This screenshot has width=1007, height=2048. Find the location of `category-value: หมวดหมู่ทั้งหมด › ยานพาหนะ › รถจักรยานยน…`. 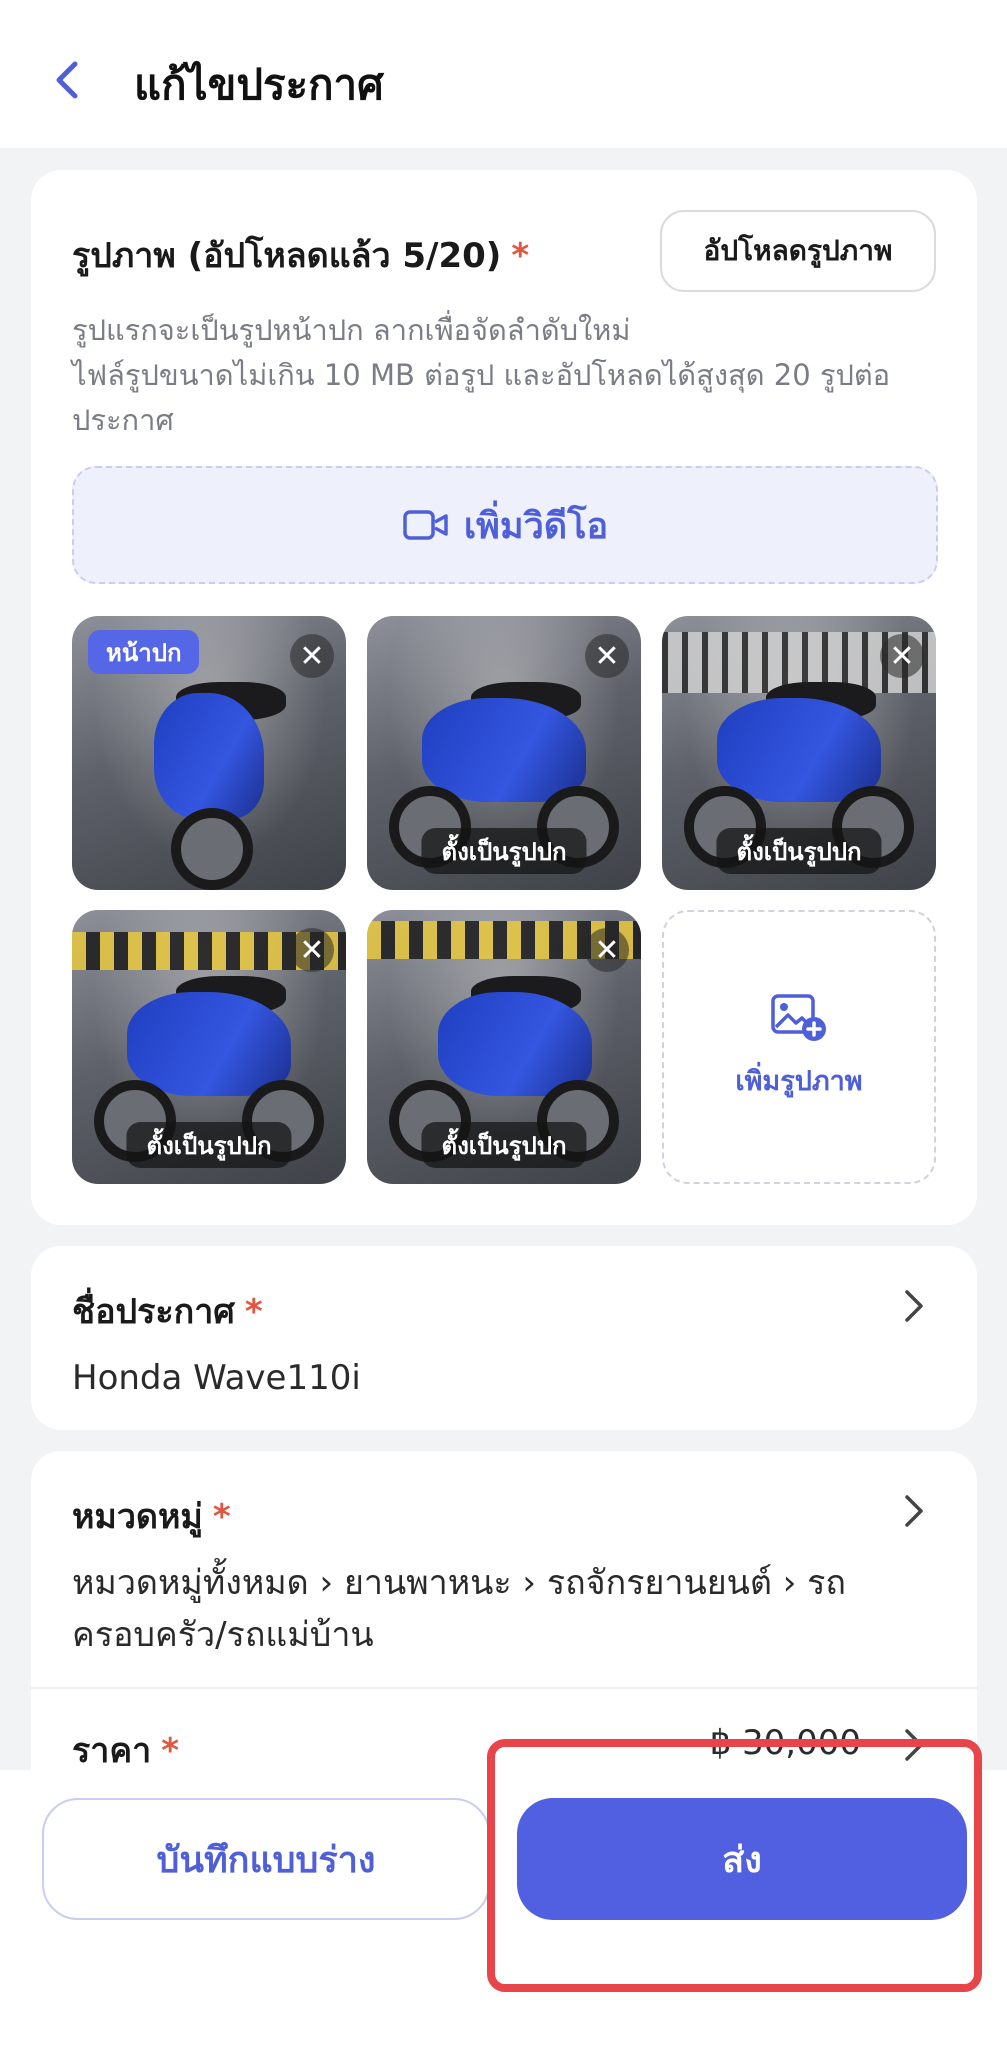

category-value: หมวดหมู่ทั้งหมด › ยานพาหนะ › รถจักรยานยน… is located at coordinates (459, 1609).